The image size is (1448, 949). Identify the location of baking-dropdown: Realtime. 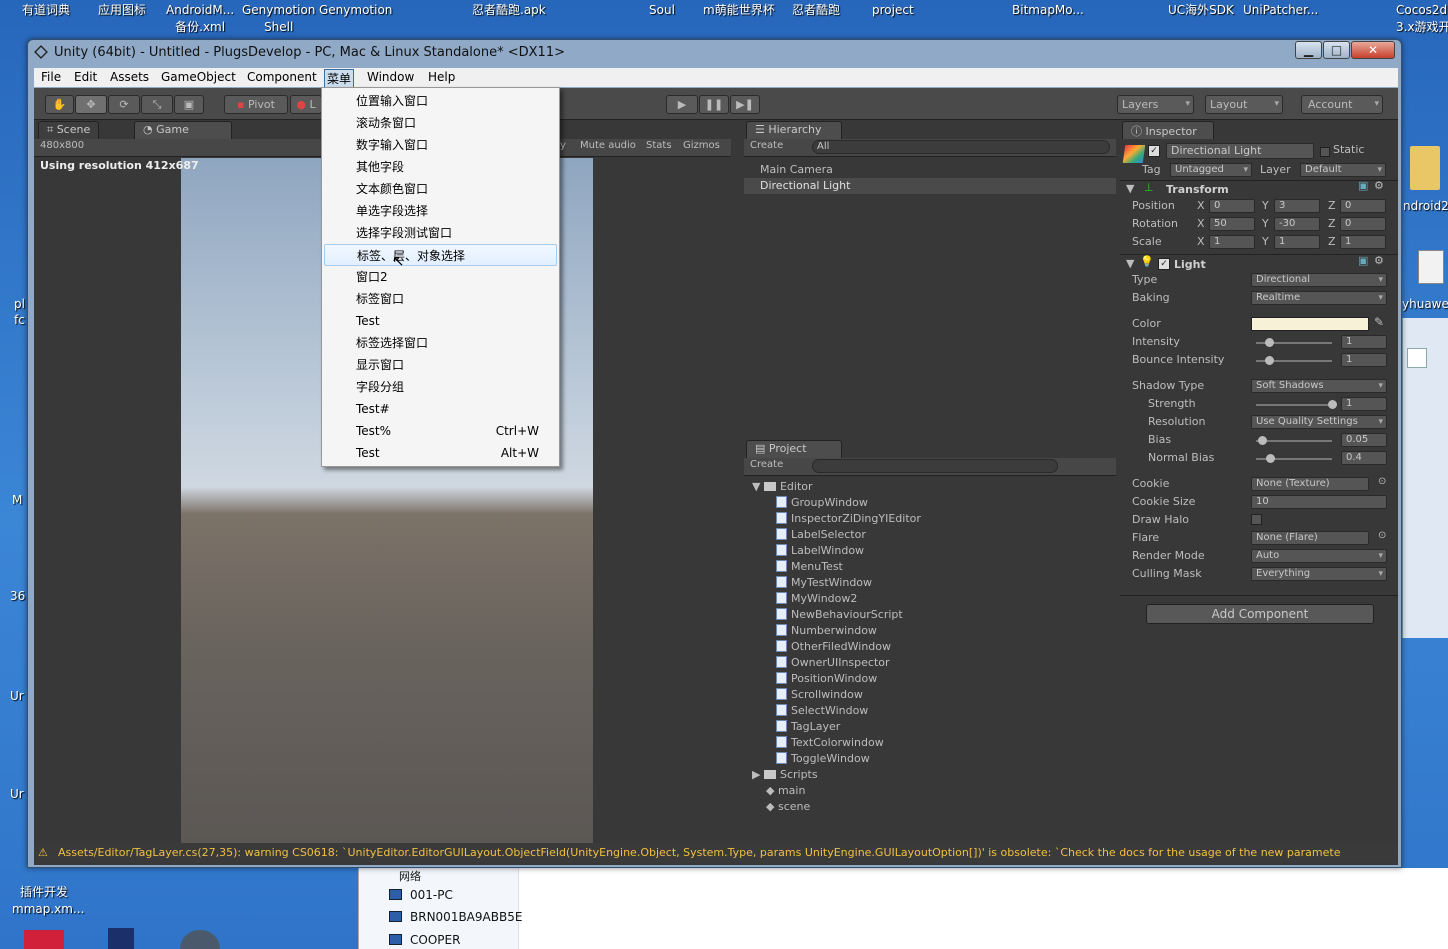
(1319, 298).